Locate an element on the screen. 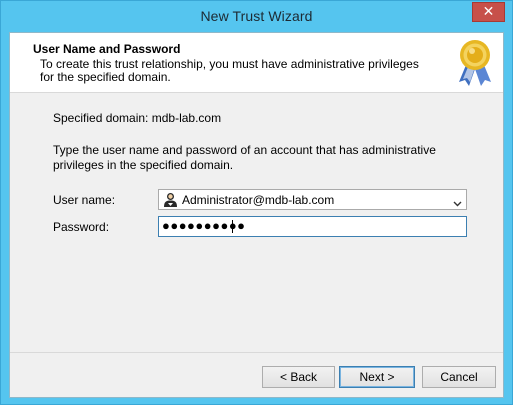  password-label: Password: is located at coordinates (81, 227).